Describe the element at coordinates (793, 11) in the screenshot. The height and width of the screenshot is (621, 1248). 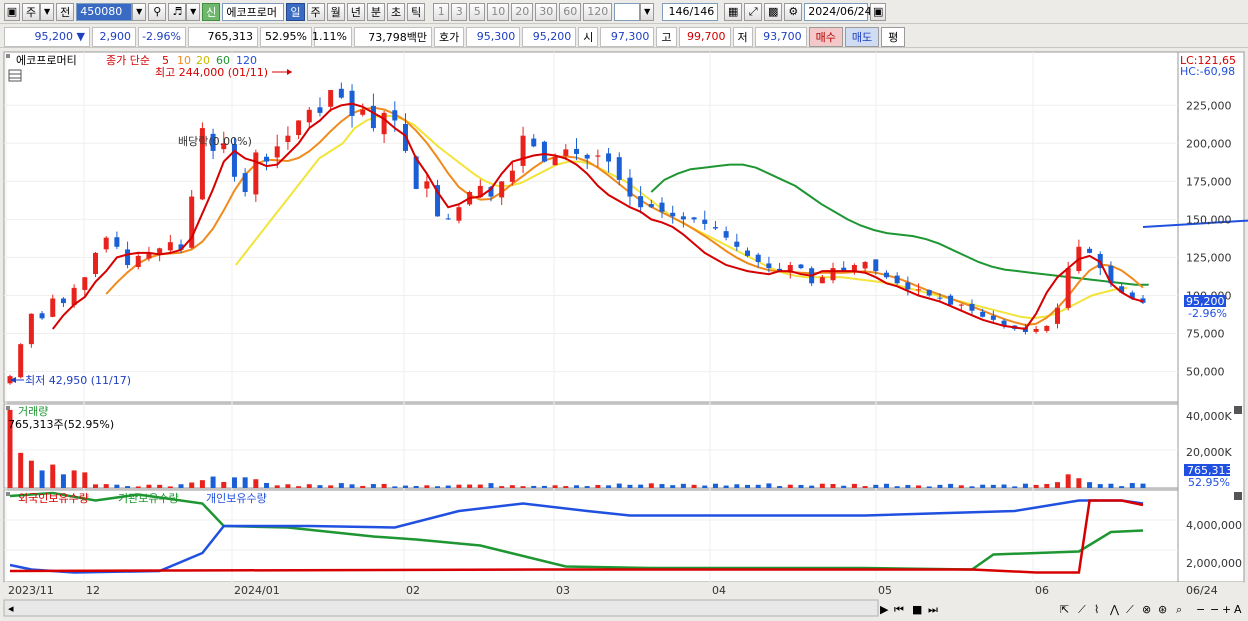
I see `gear-icon: ⚙` at that location.